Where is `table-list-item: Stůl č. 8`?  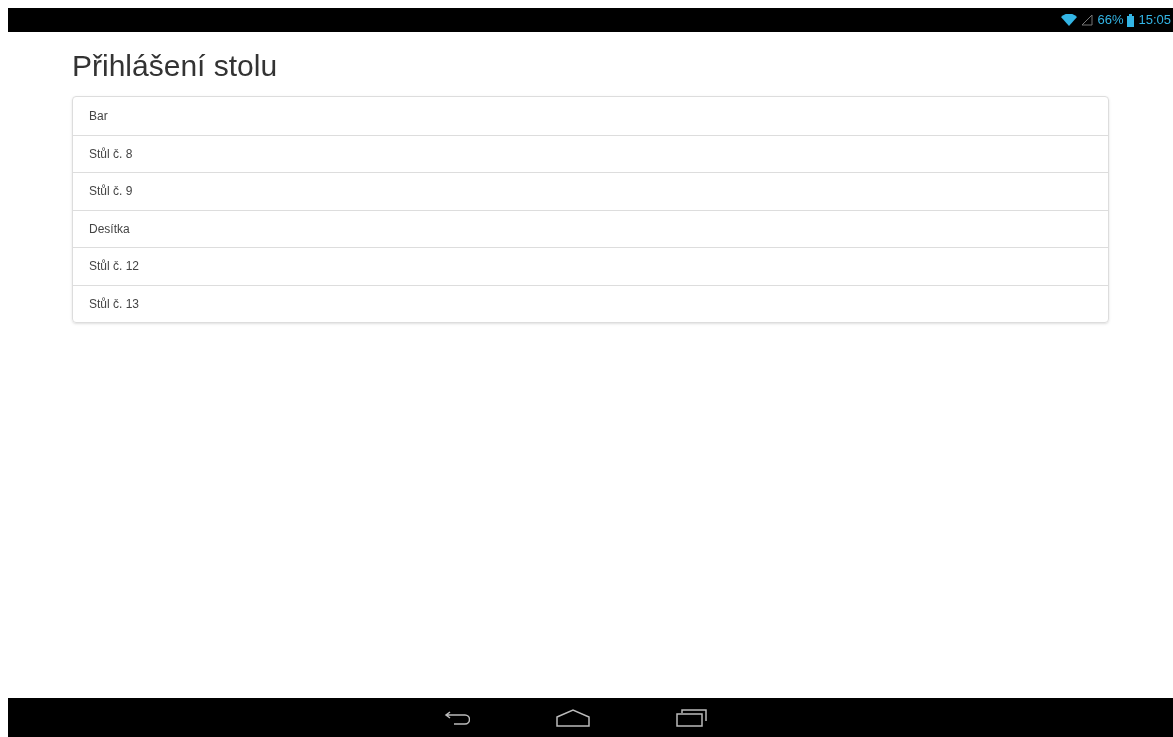
table-list-item: Stůl č. 8 is located at coordinates (590, 153).